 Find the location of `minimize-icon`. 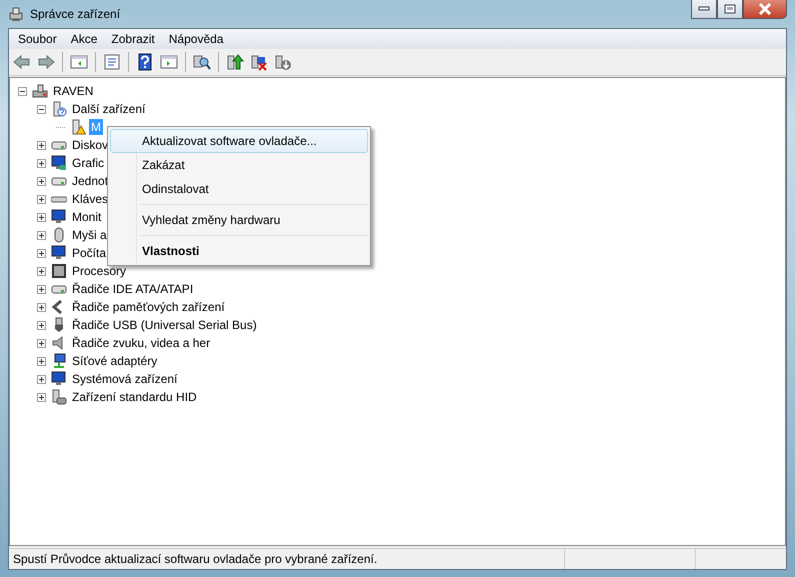

minimize-icon is located at coordinates (704, 9).